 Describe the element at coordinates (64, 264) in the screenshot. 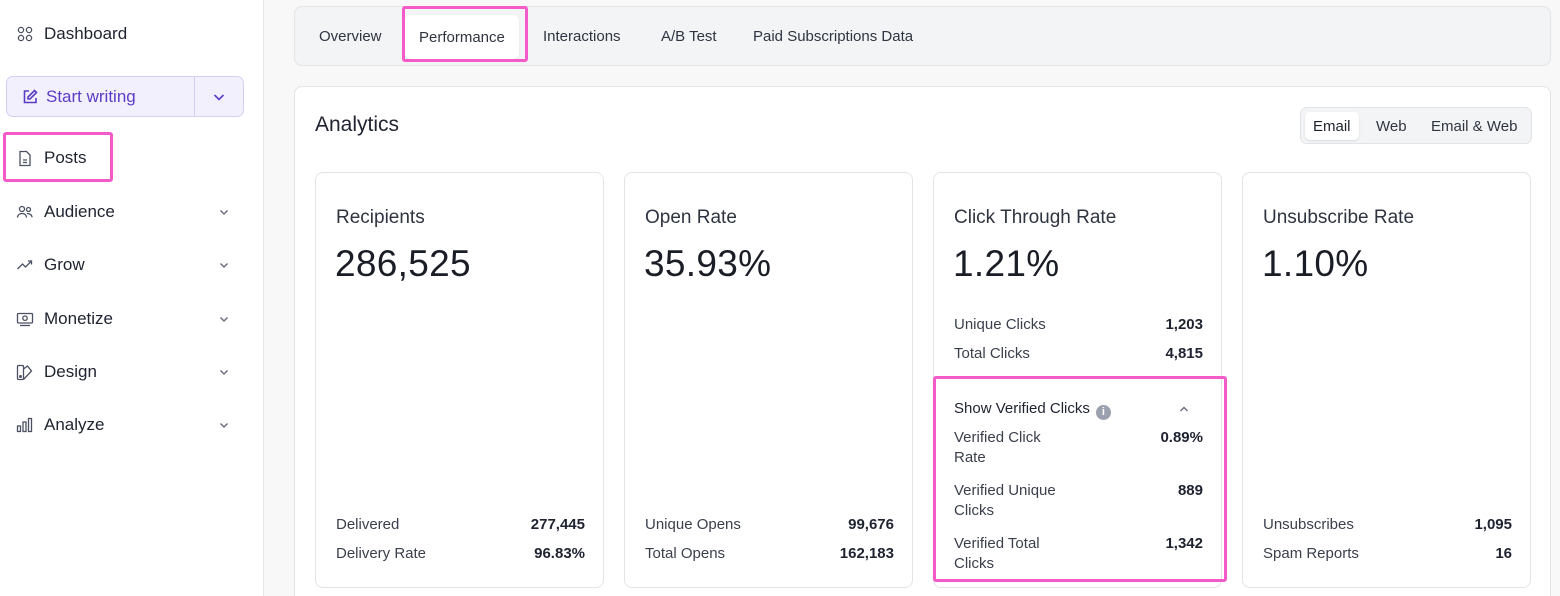

I see `sidebar-item-label: Grow` at that location.